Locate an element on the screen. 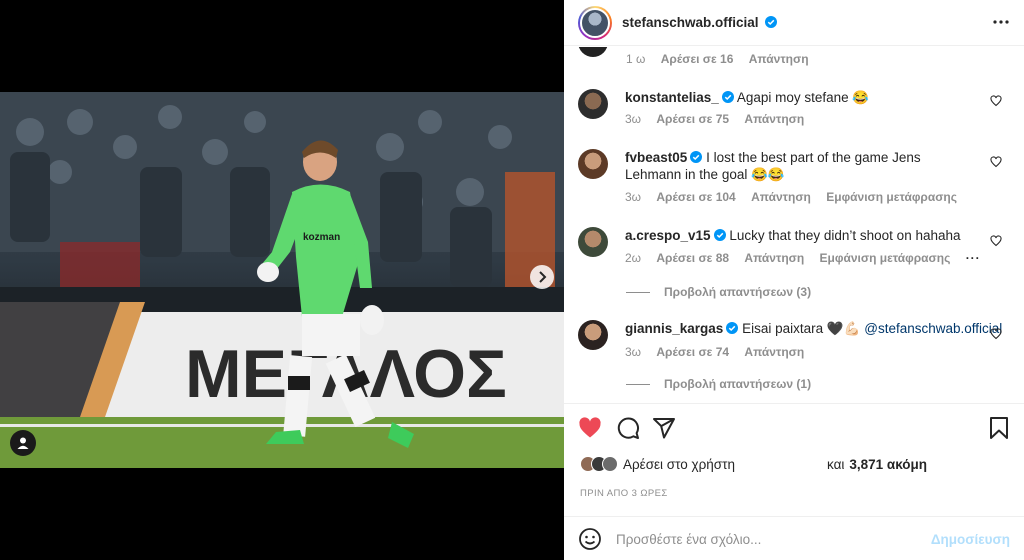 The image size is (1024, 560). view-replies-label: Προβολή απαντήσεων (3) is located at coordinates (737, 292).